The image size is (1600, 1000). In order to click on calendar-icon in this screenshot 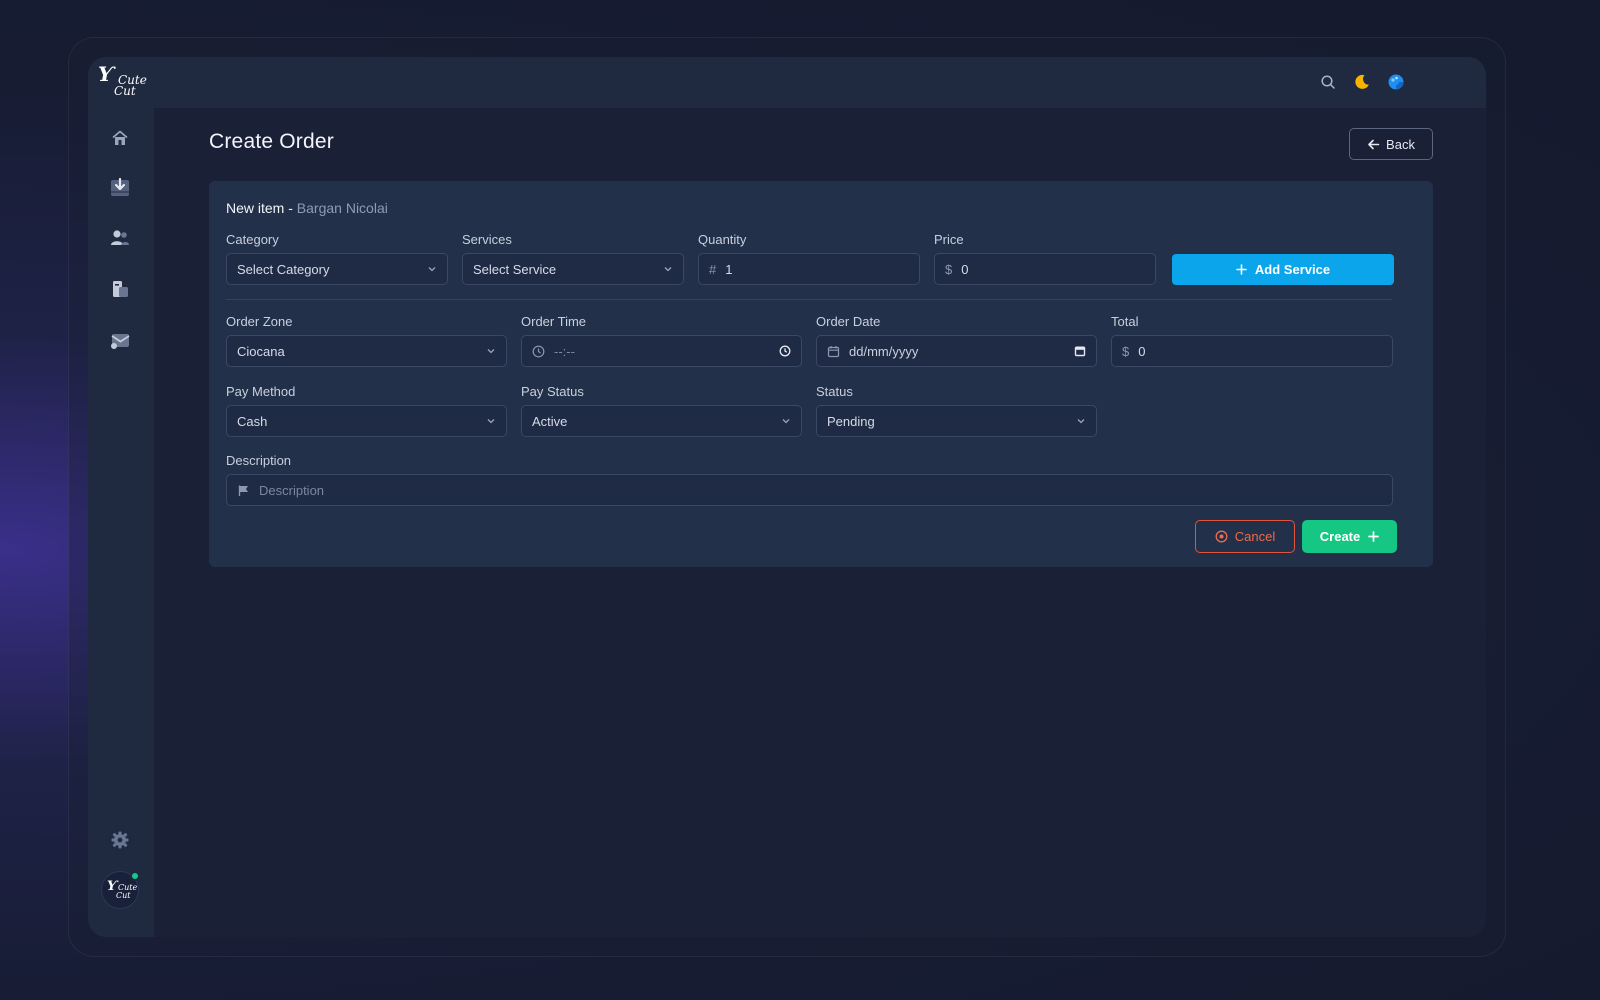, I will do `click(833, 351)`.